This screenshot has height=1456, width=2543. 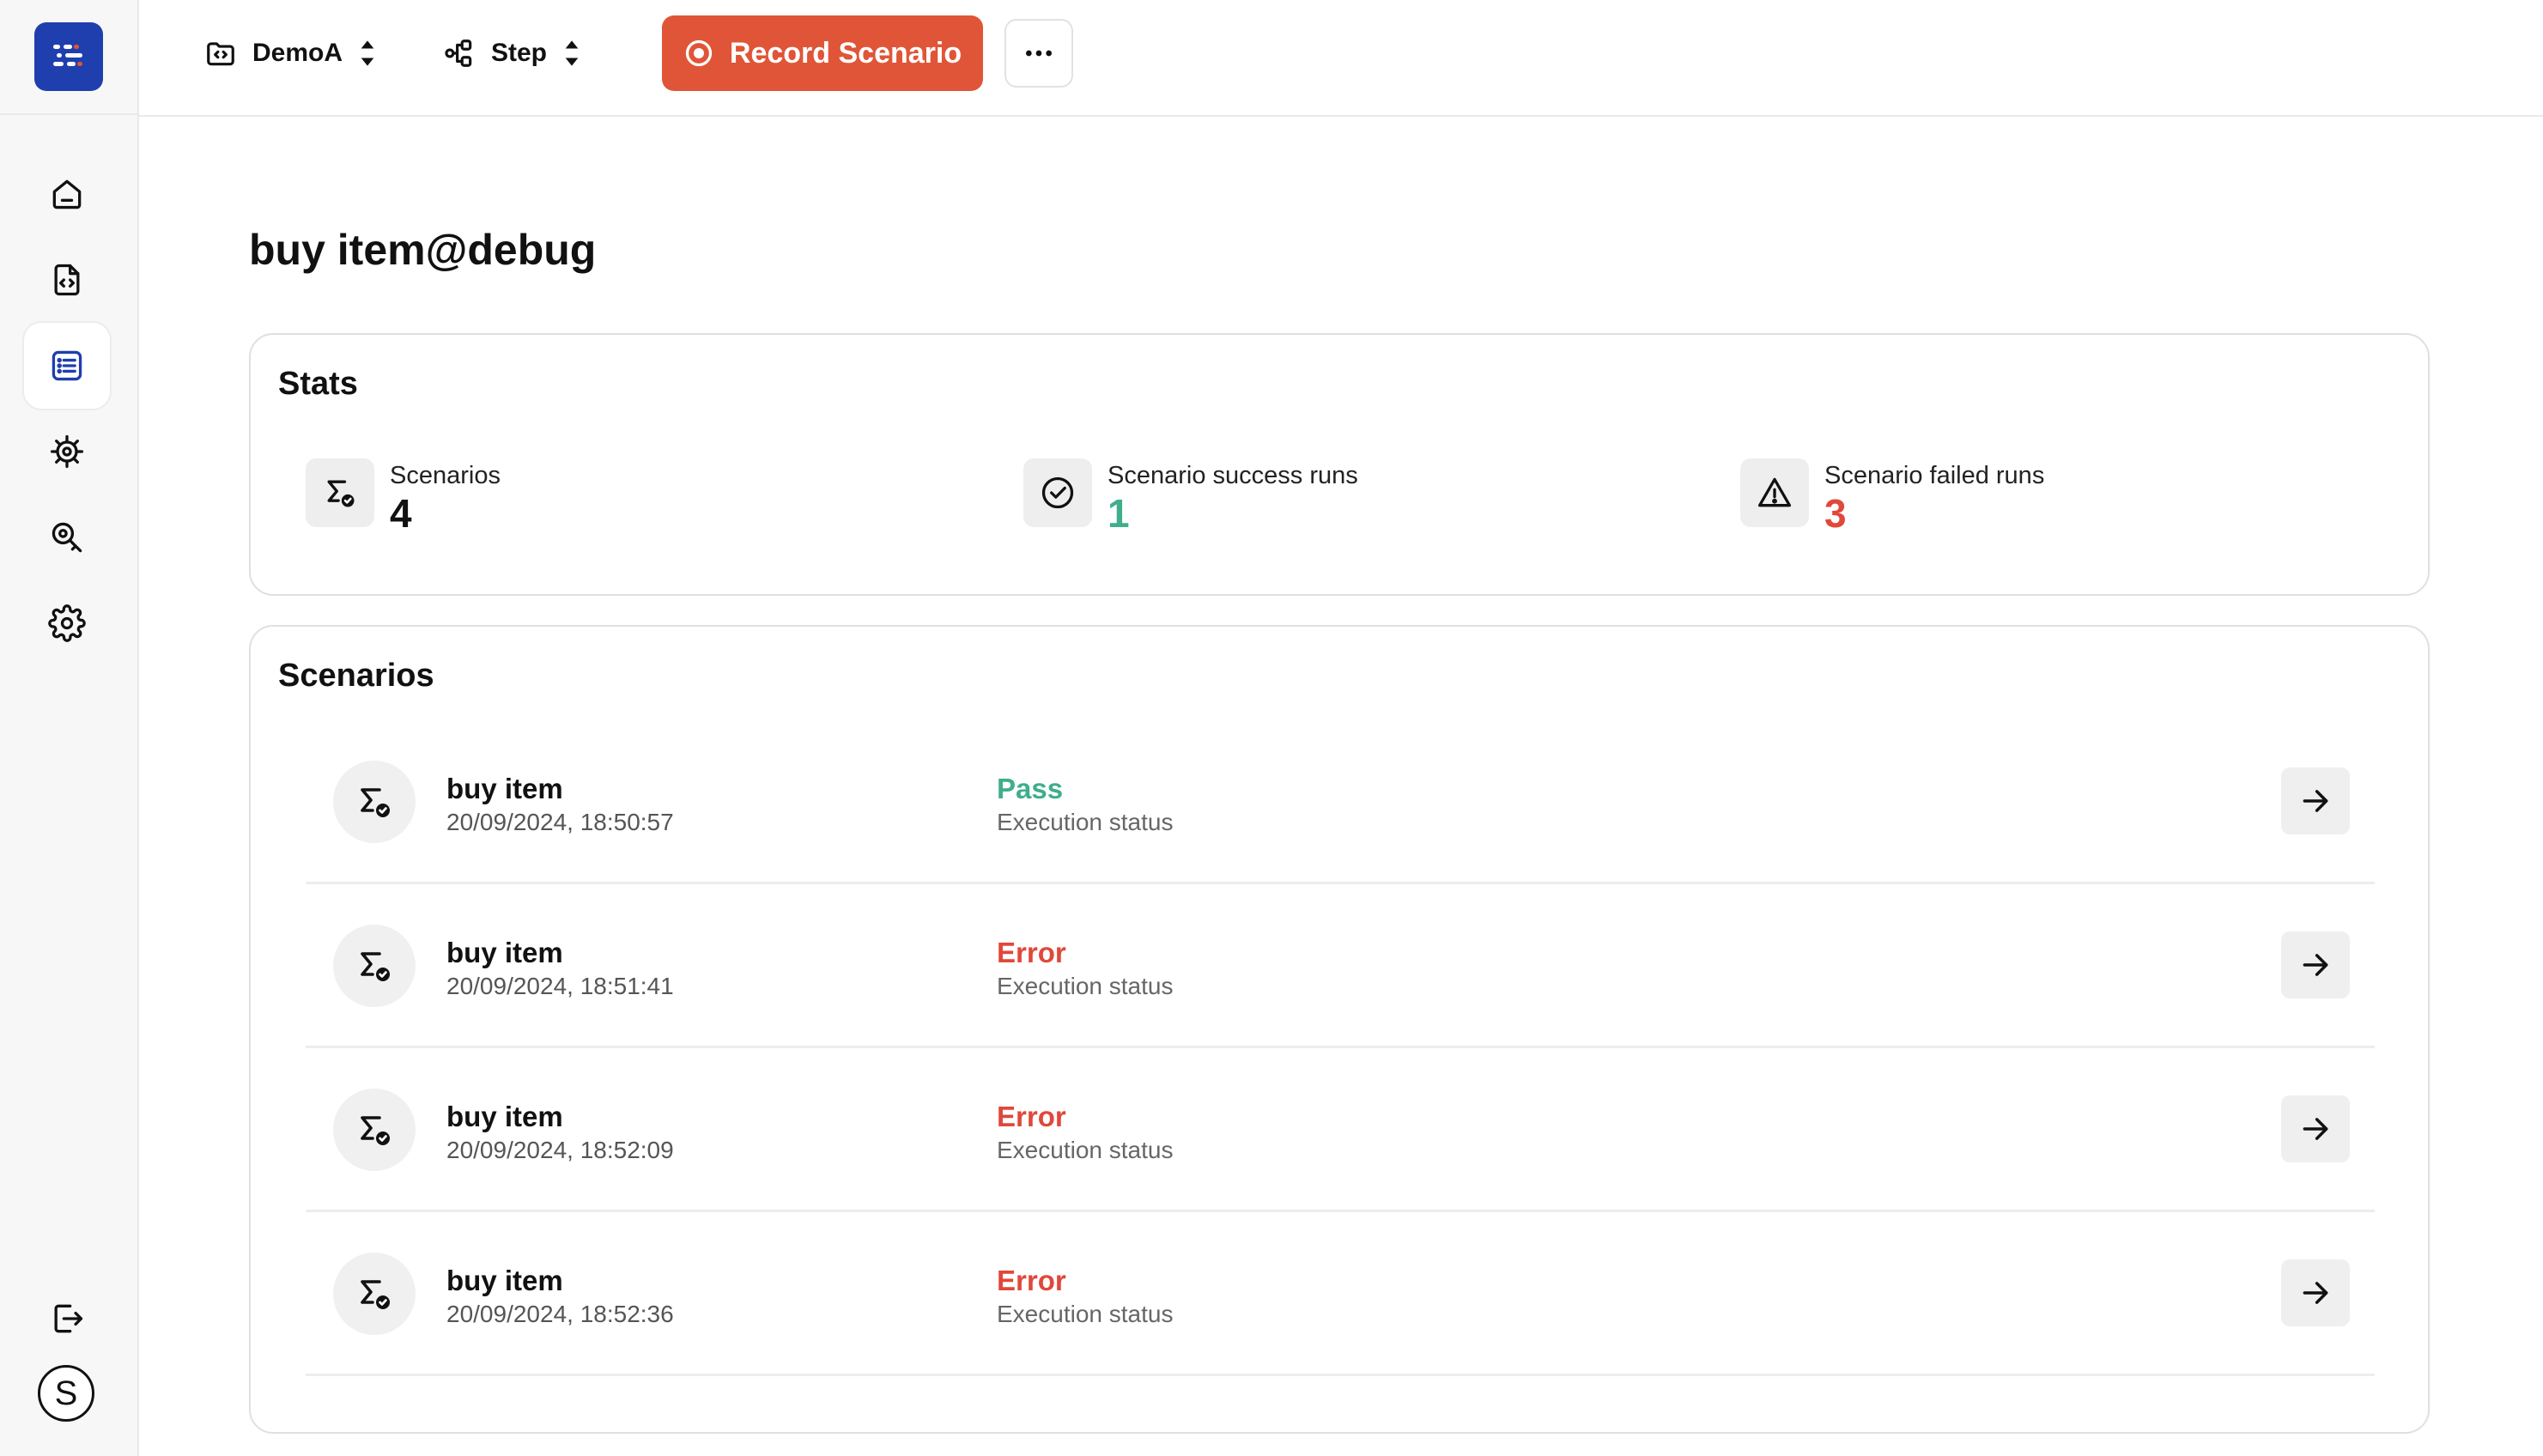 What do you see at coordinates (560, 986) in the screenshot?
I see `scenario-date: 20/09/2024, 18:51:41` at bounding box center [560, 986].